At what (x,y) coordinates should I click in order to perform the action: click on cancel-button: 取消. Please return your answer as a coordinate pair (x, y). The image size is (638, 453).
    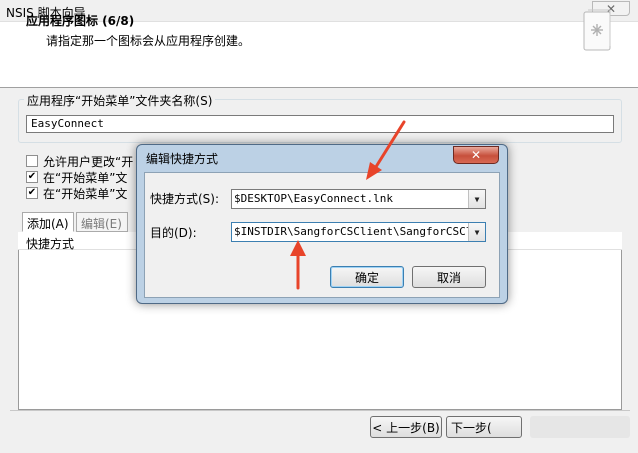
    Looking at the image, I should click on (449, 277).